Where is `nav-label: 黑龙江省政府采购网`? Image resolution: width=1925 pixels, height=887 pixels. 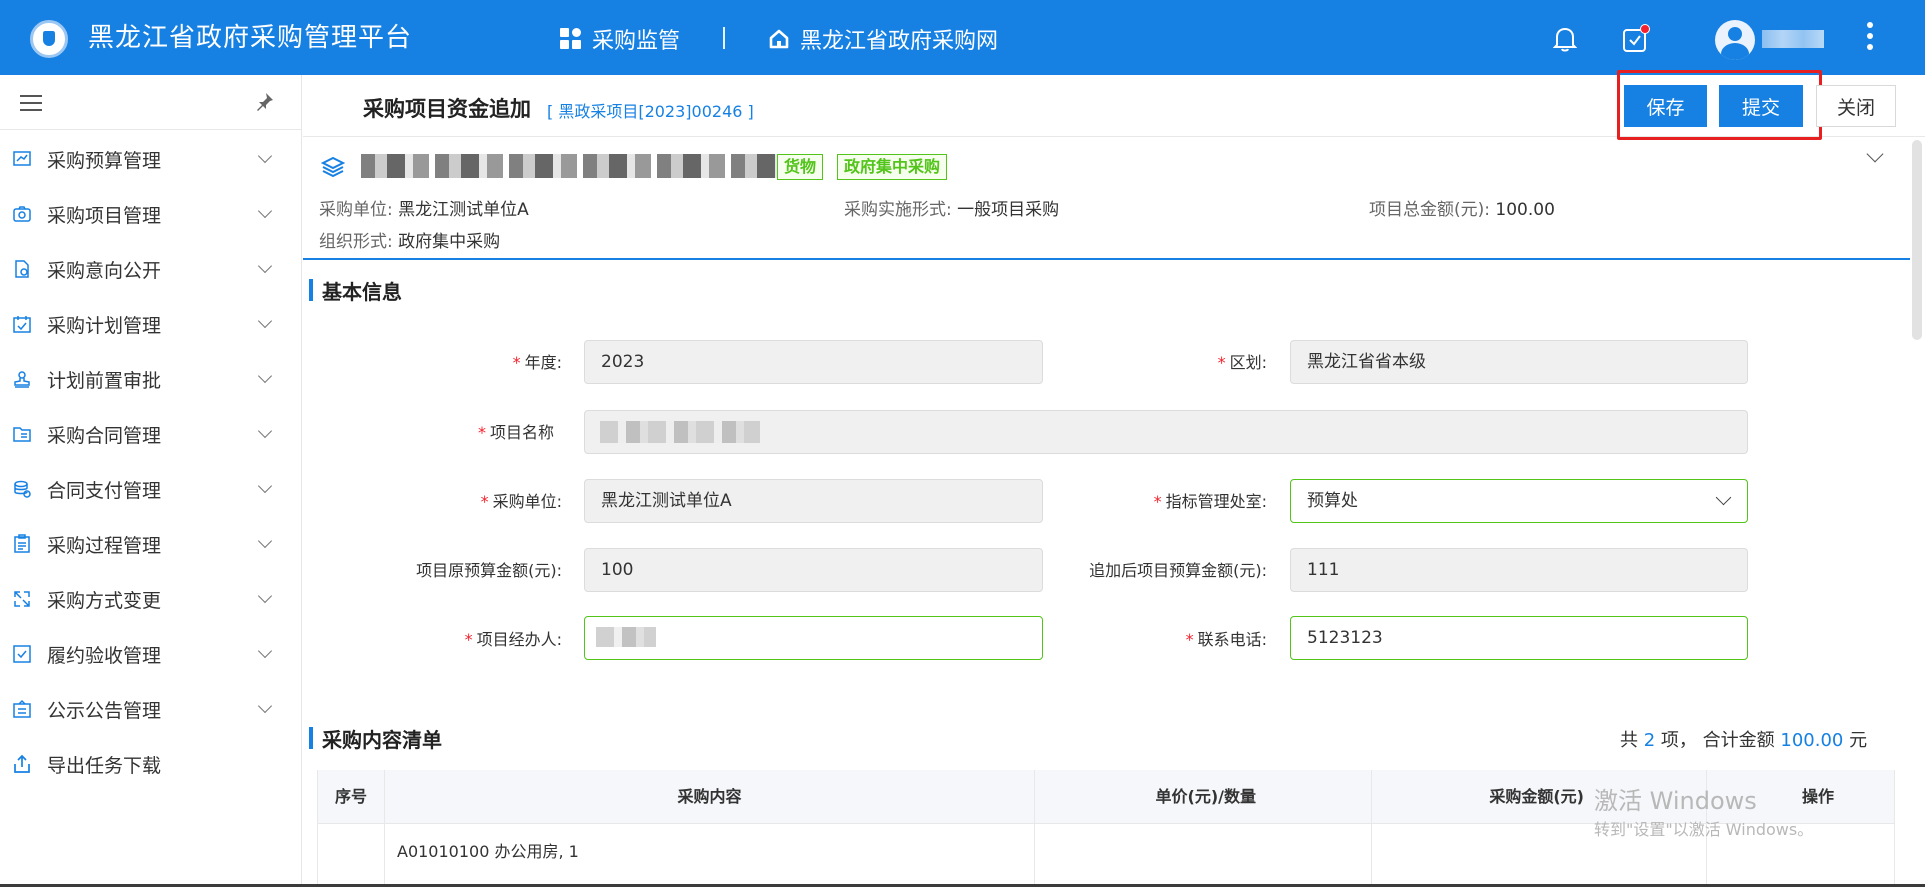 nav-label: 黑龙江省政府采购网 is located at coordinates (899, 41).